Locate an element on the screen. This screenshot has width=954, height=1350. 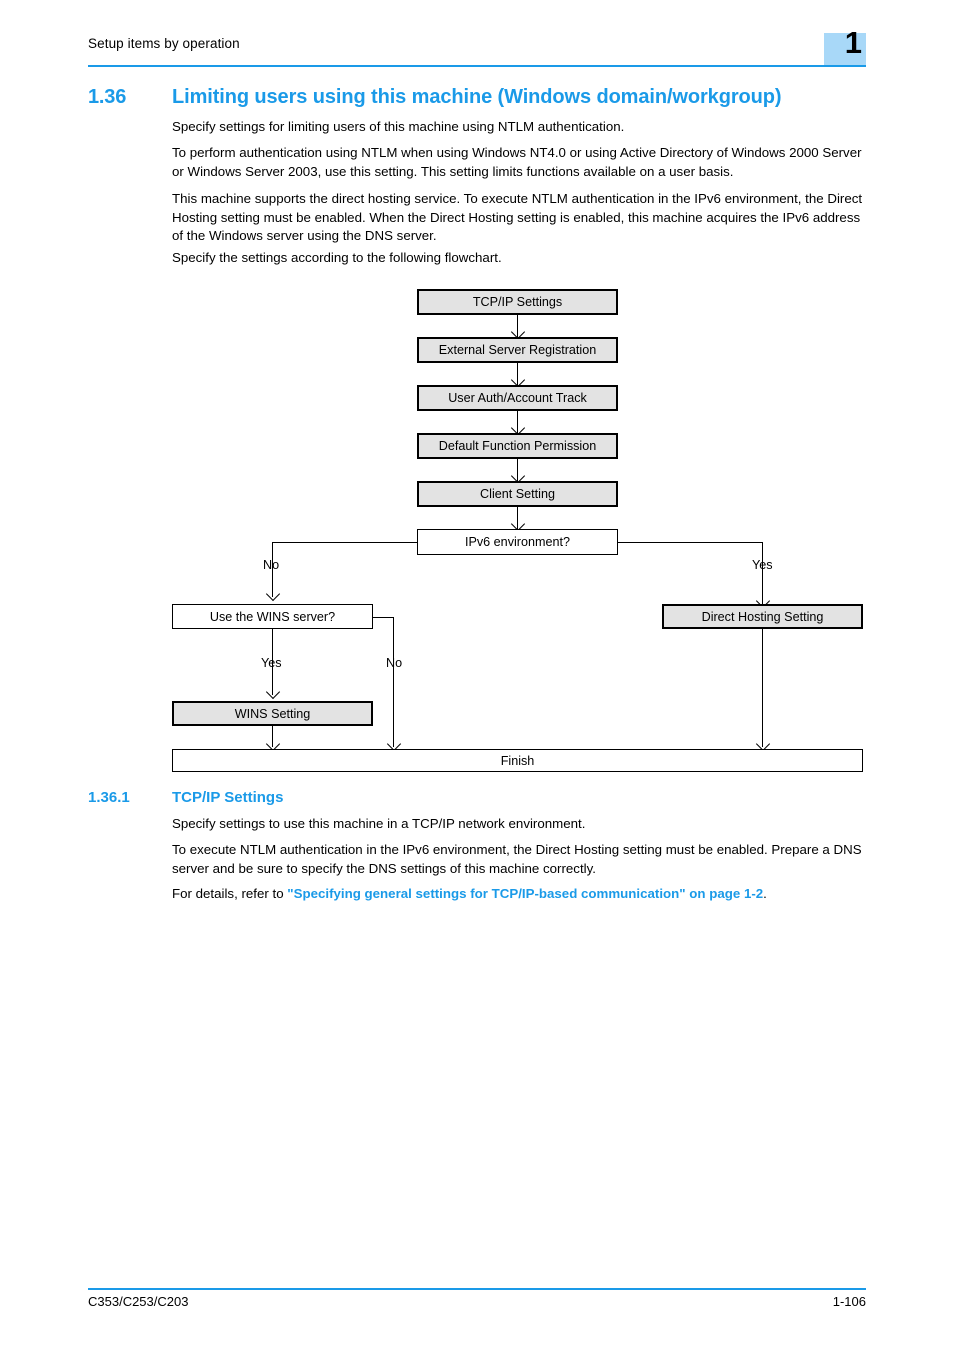
header-divider is located at coordinates (477, 66).